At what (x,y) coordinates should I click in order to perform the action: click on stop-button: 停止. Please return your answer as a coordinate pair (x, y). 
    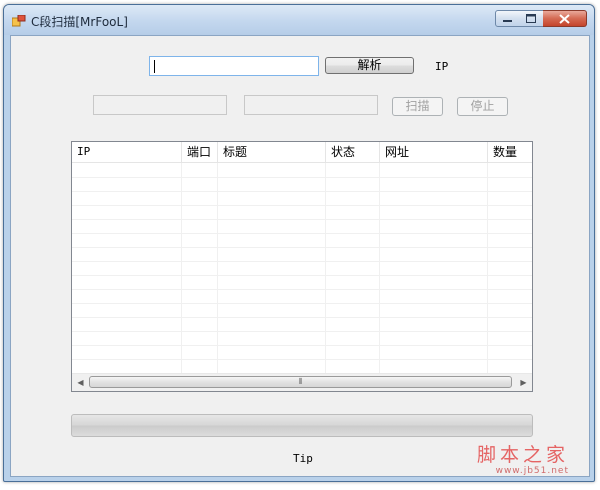
    Looking at the image, I should click on (482, 106).